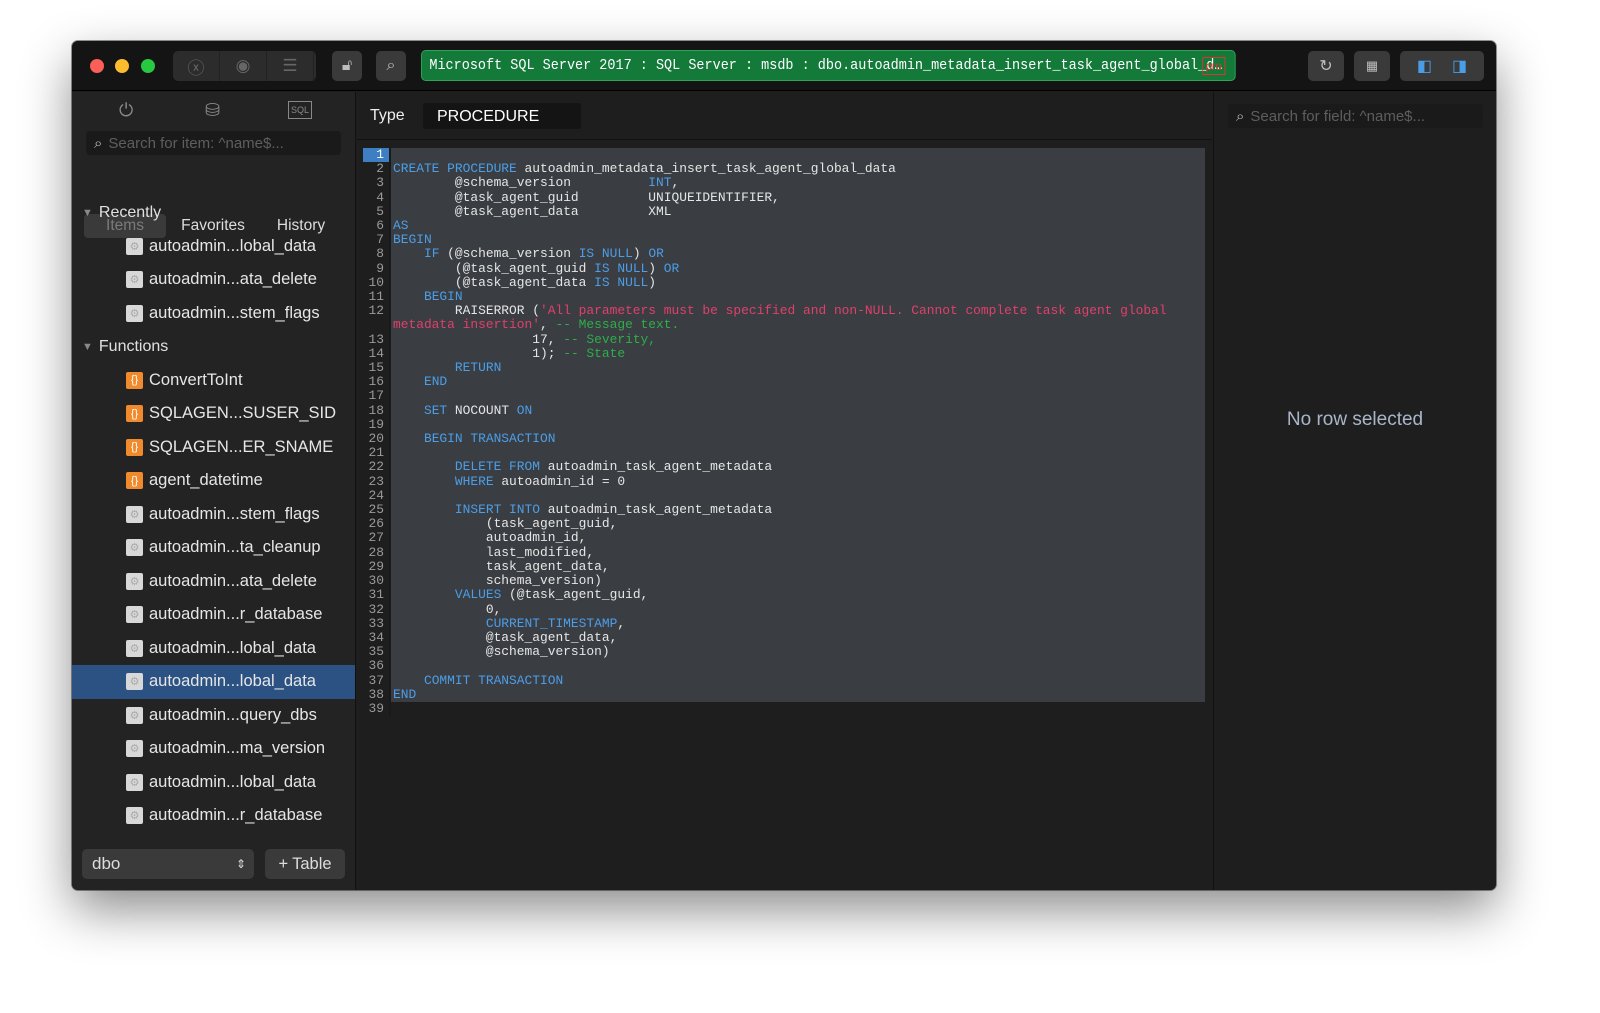  What do you see at coordinates (377, 567) in the screenshot?
I see `line-number: 29` at bounding box center [377, 567].